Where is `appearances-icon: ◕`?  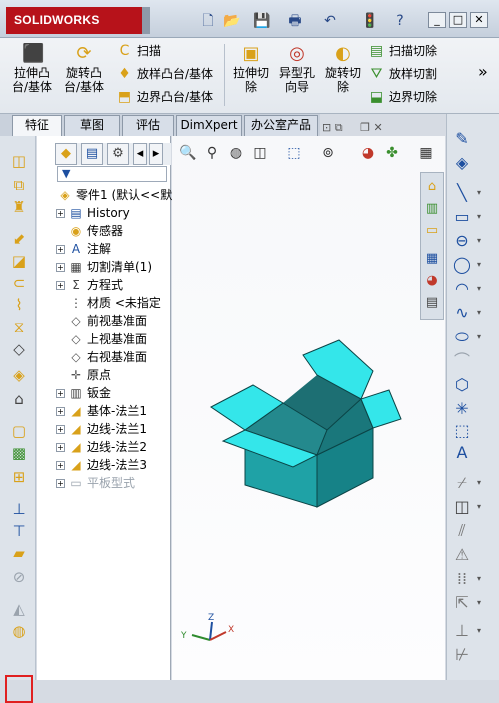 appearances-icon: ◕ is located at coordinates (432, 281).